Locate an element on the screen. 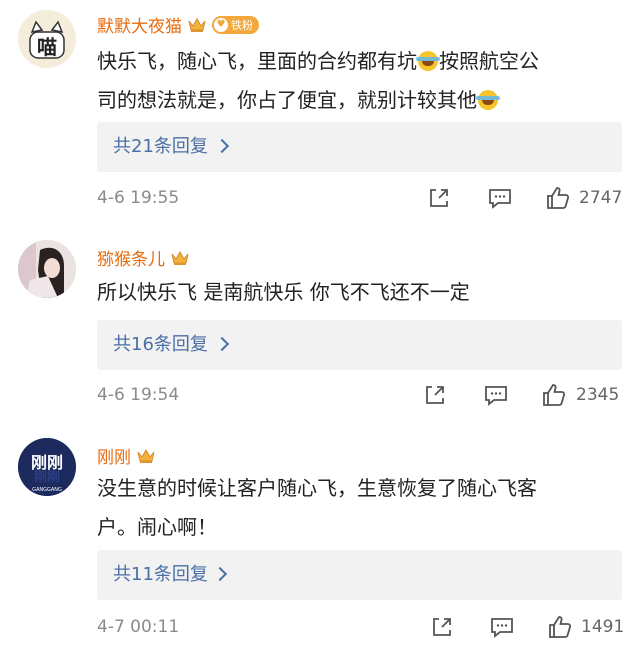 The height and width of the screenshot is (649, 640). cat-avatar-icon: 喵 is located at coordinates (47, 39).